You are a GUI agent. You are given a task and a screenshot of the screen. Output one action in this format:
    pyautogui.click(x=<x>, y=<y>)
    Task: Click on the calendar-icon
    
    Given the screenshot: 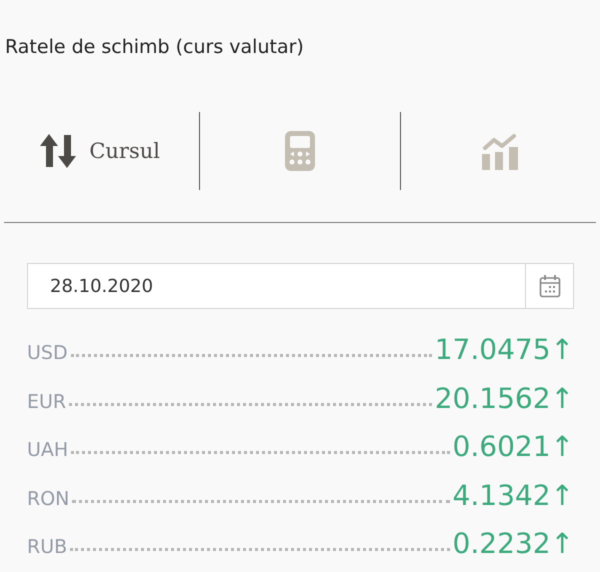 What is the action you would take?
    pyautogui.click(x=549, y=286)
    